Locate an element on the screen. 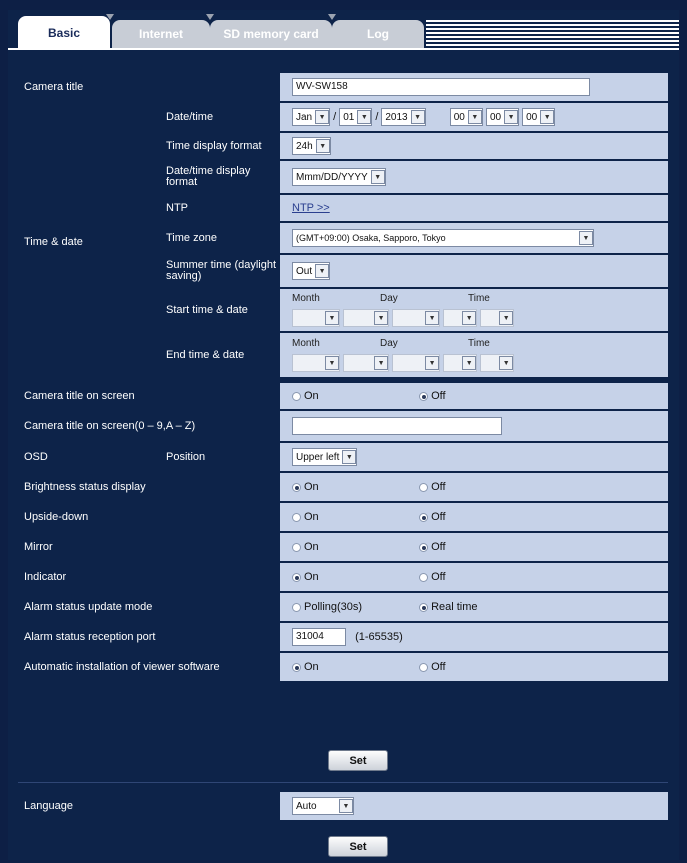  osd-position-label: Position is located at coordinates (217, 457).